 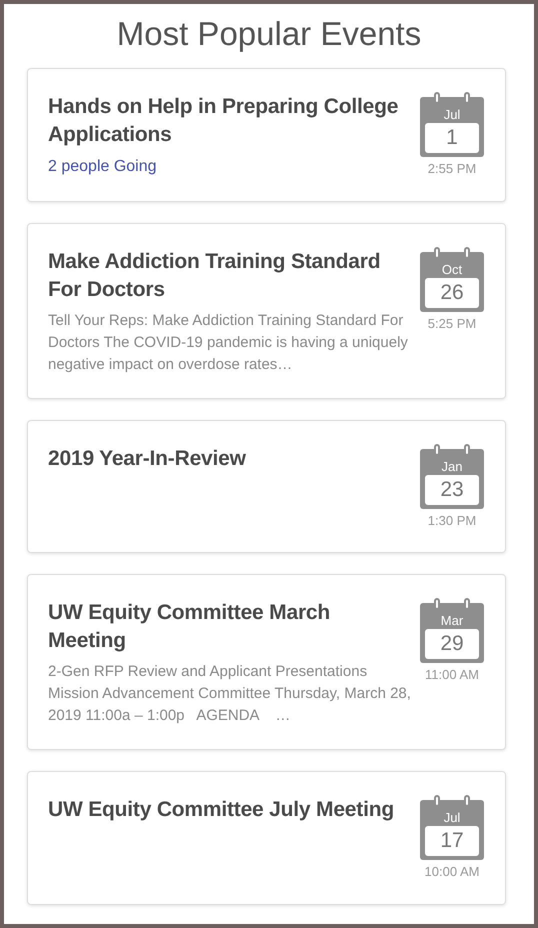 I want to click on event-time: 1:30 PM, so click(x=452, y=521).